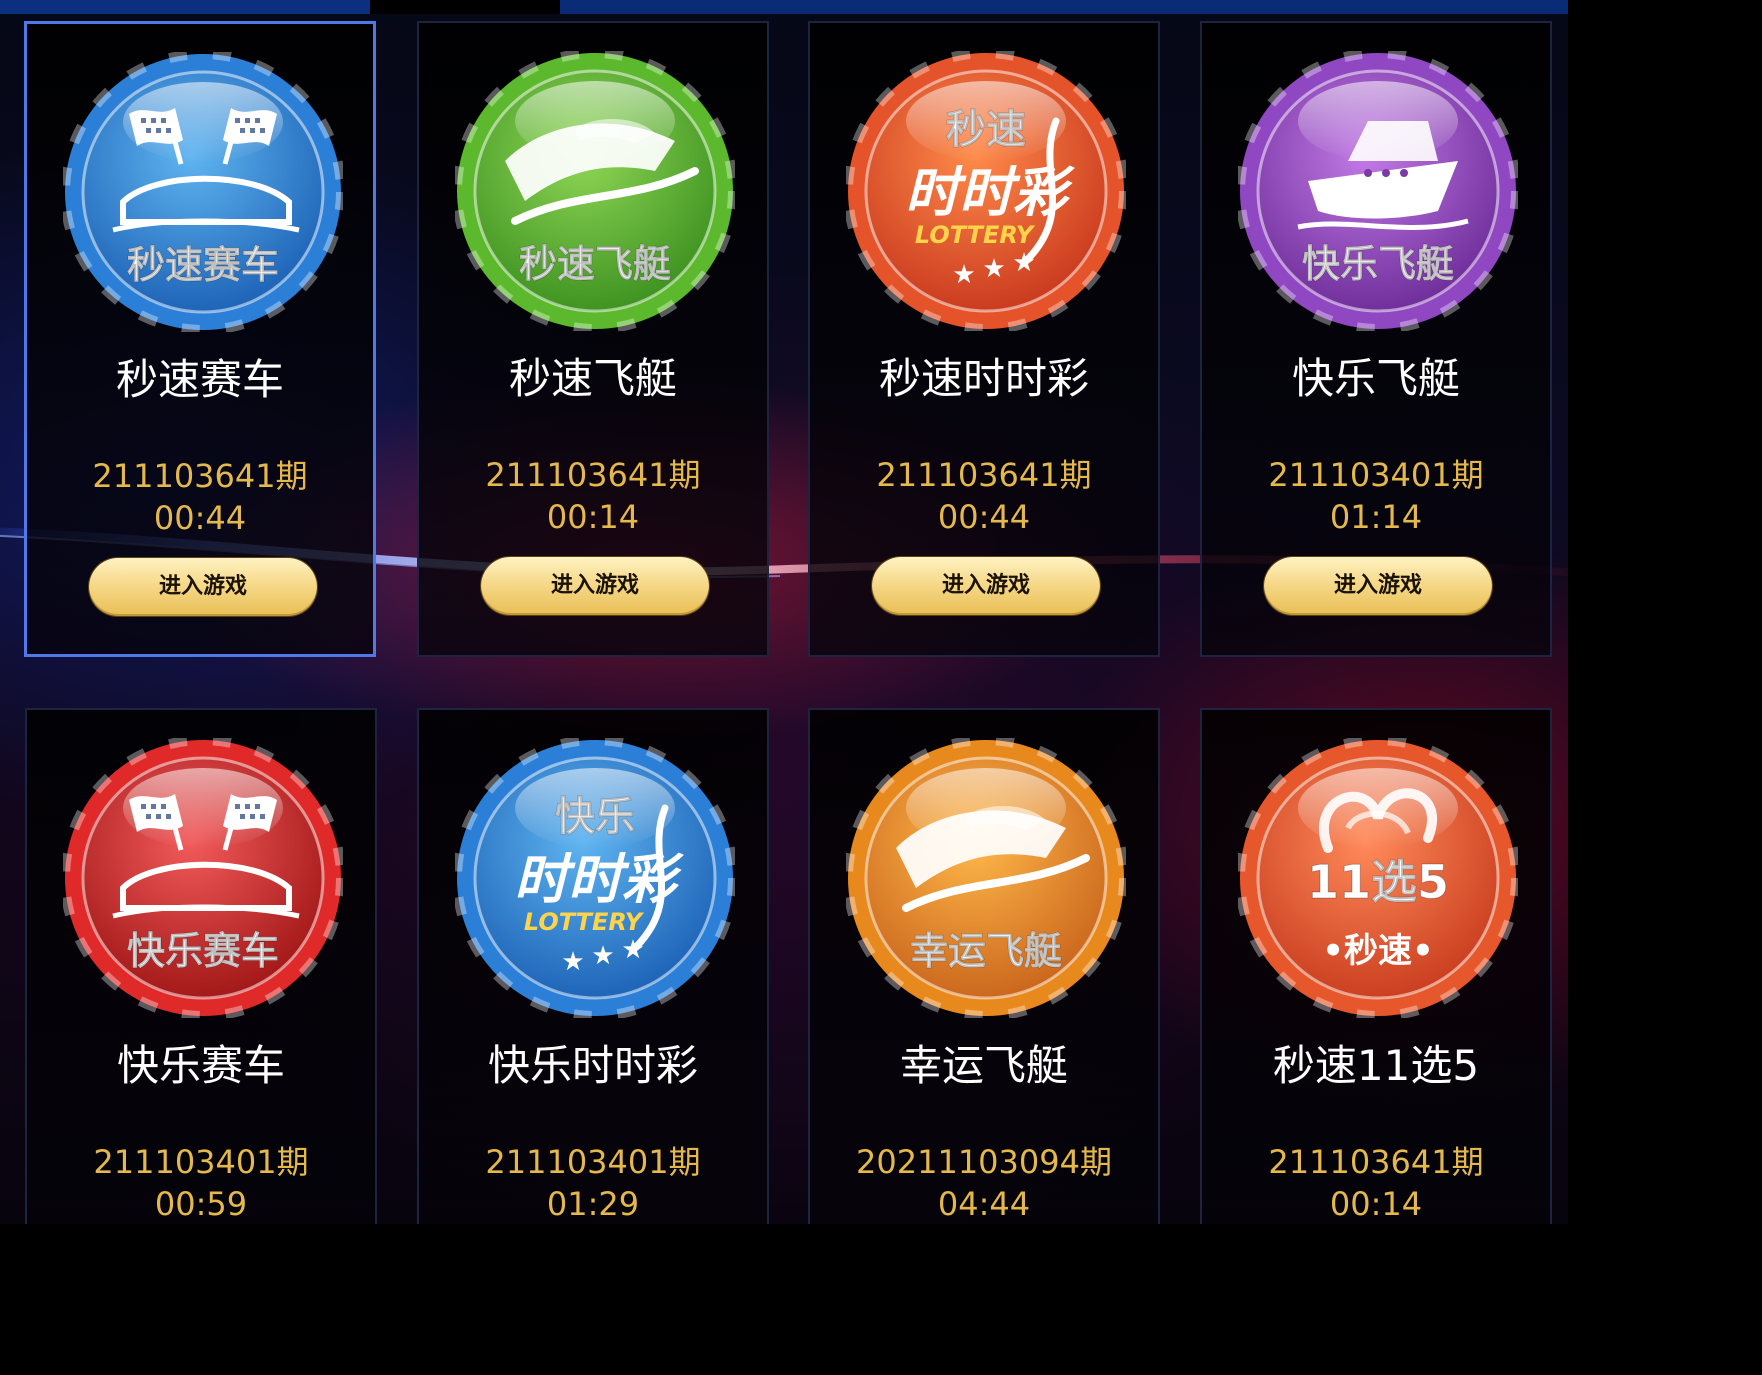  I want to click on game-title: 快乐赛车, so click(200, 1065).